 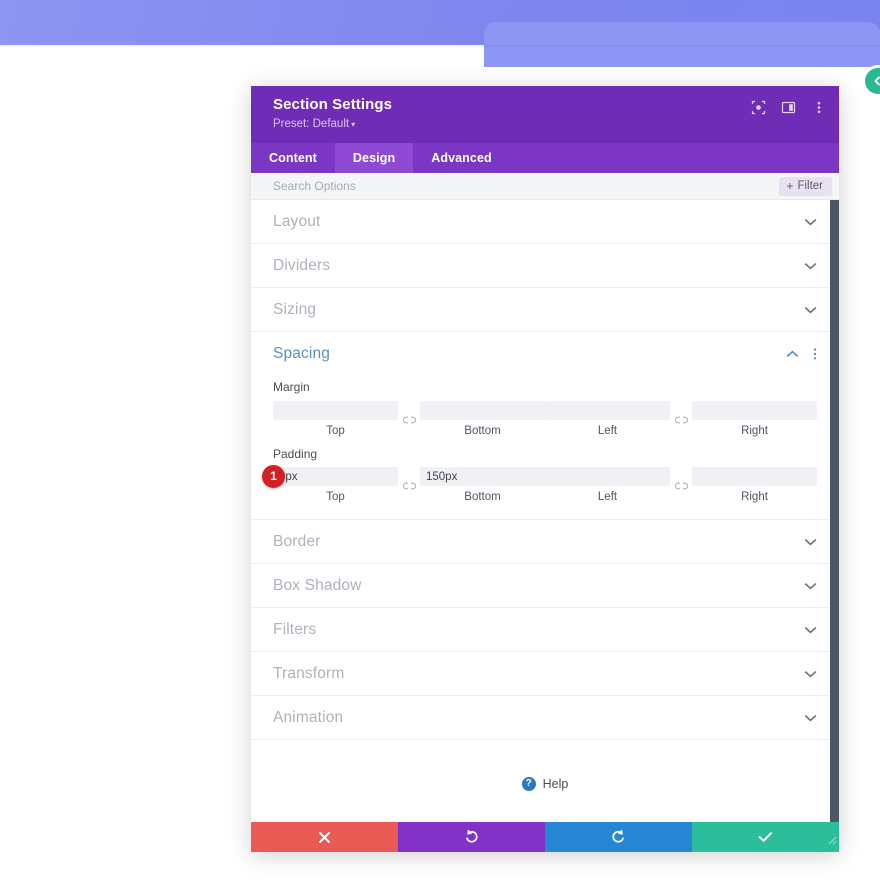 What do you see at coordinates (528, 784) in the screenshot?
I see `help-icon: ?` at bounding box center [528, 784].